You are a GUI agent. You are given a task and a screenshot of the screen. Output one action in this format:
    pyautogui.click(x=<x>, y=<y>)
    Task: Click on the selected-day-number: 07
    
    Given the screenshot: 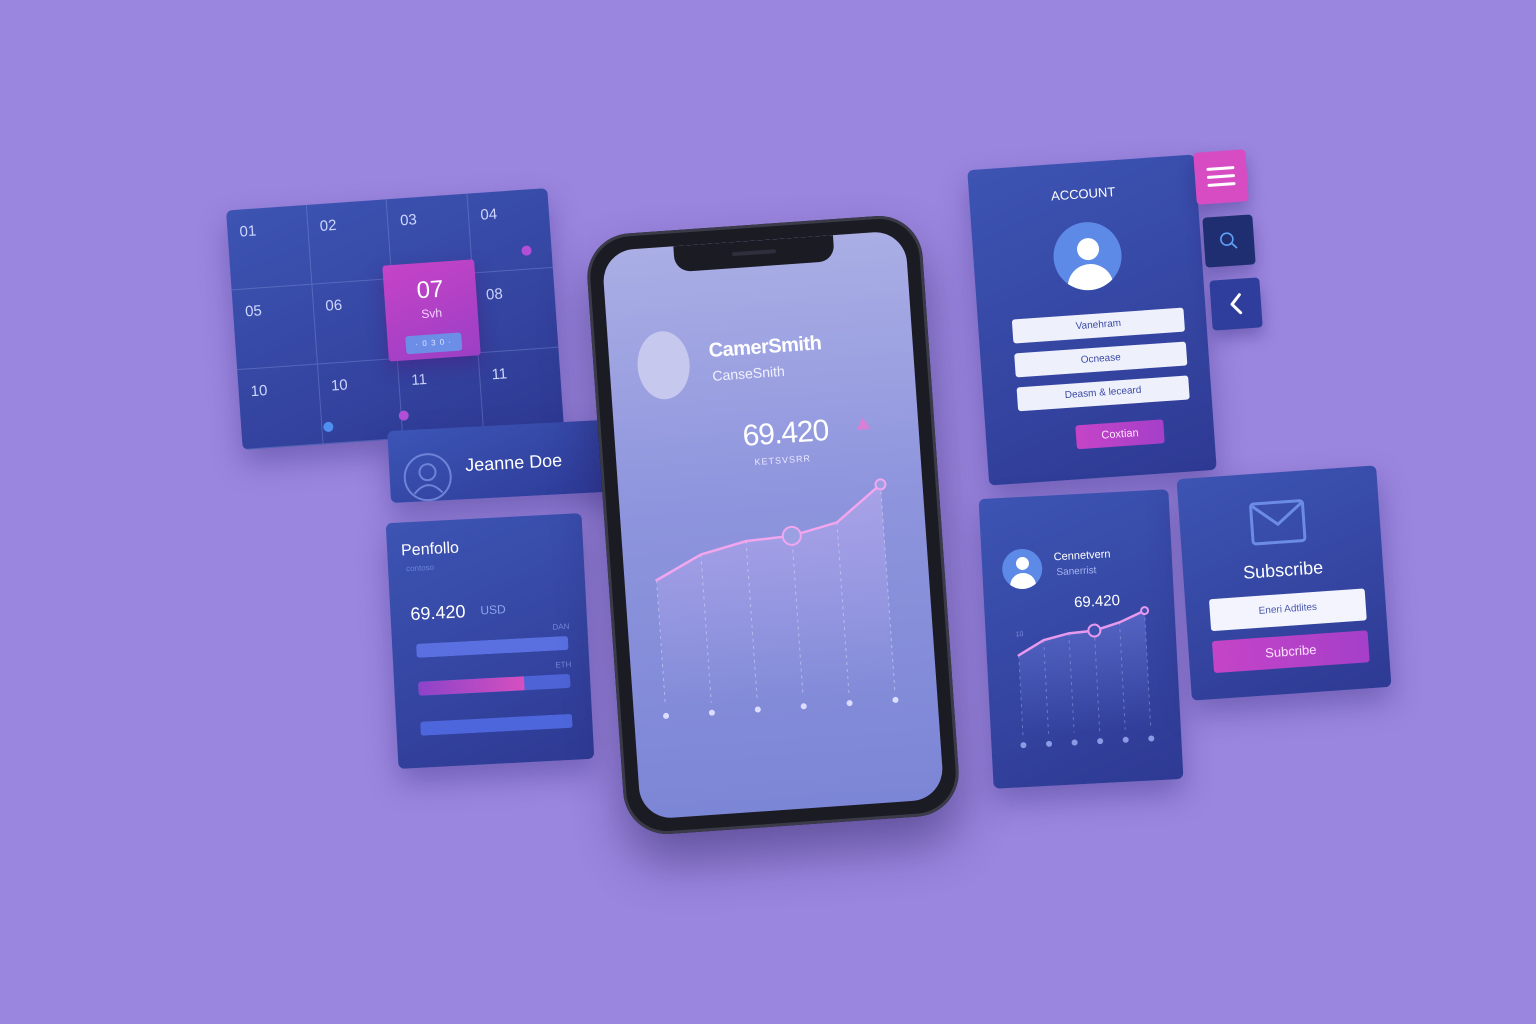 What is the action you would take?
    pyautogui.click(x=430, y=290)
    